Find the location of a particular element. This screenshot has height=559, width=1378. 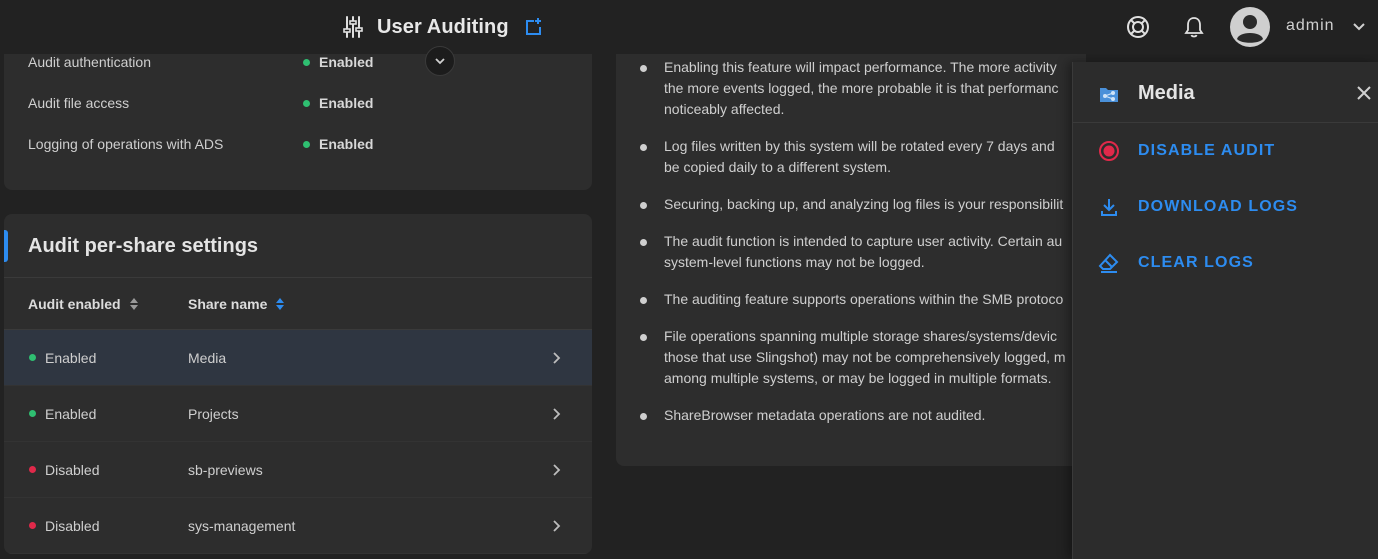

top-bar: User Auditing admin is located at coordinates (689, 27).